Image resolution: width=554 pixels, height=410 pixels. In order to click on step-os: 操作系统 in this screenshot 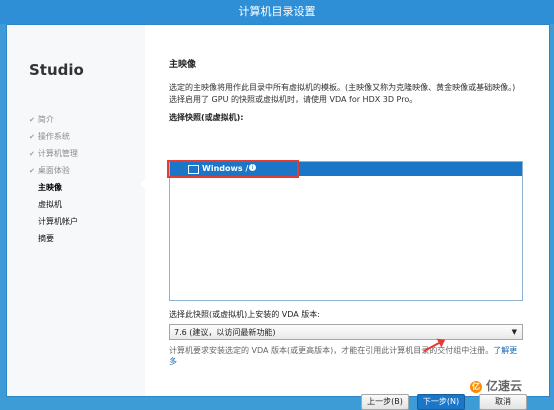, I will do `click(53, 136)`.